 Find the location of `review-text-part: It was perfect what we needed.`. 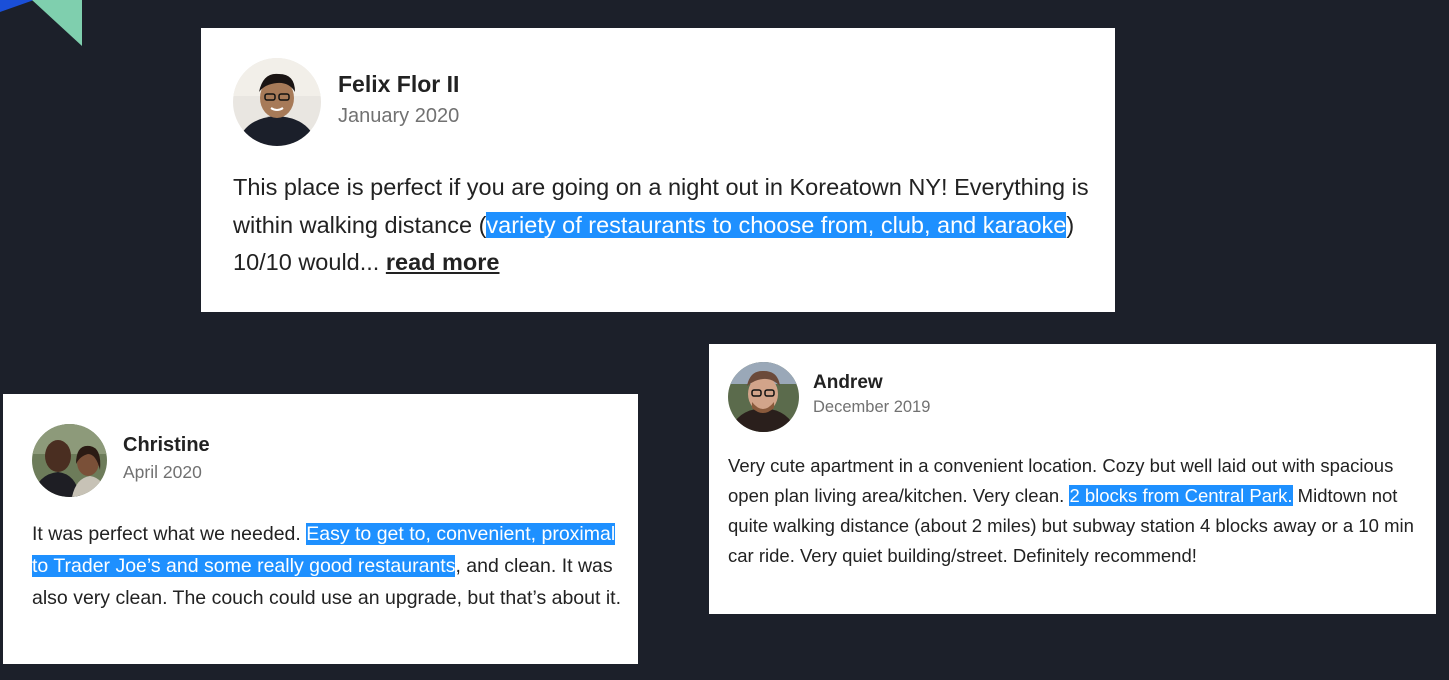

review-text-part: It was perfect what we needed. is located at coordinates (169, 534).